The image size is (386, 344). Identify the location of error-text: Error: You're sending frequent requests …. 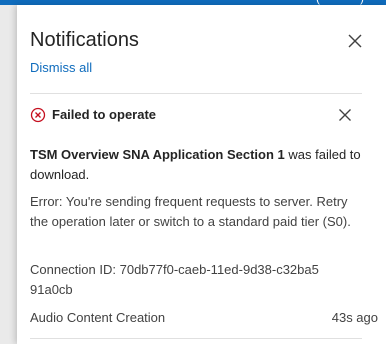
(190, 211).